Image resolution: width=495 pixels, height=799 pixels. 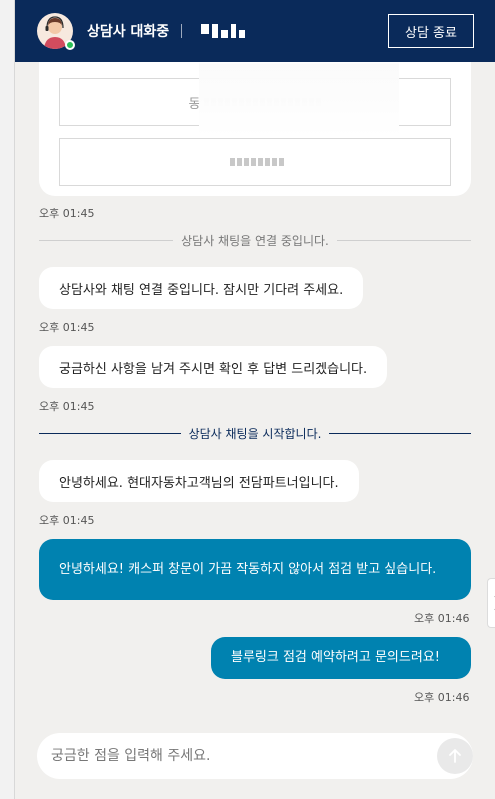 What do you see at coordinates (236, 756) in the screenshot?
I see `message-input` at bounding box center [236, 756].